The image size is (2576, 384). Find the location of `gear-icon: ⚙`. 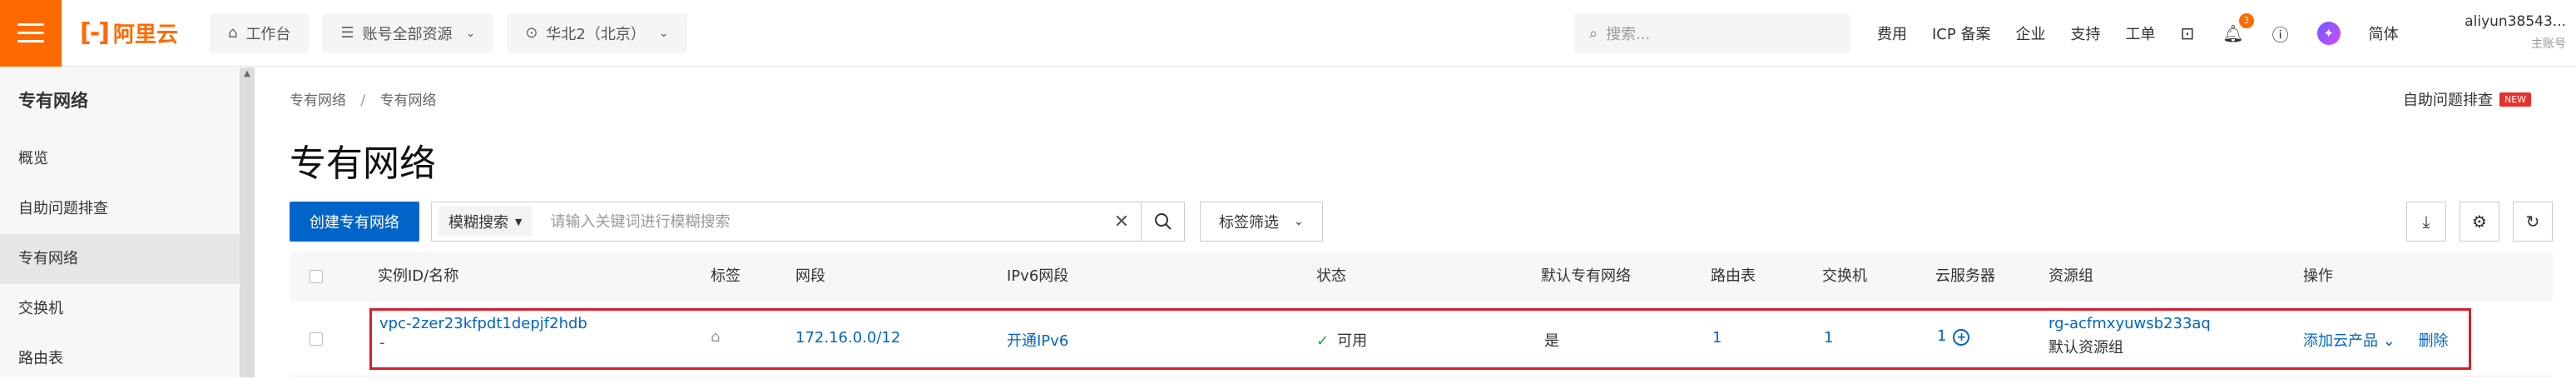

gear-icon: ⚙ is located at coordinates (2480, 222).